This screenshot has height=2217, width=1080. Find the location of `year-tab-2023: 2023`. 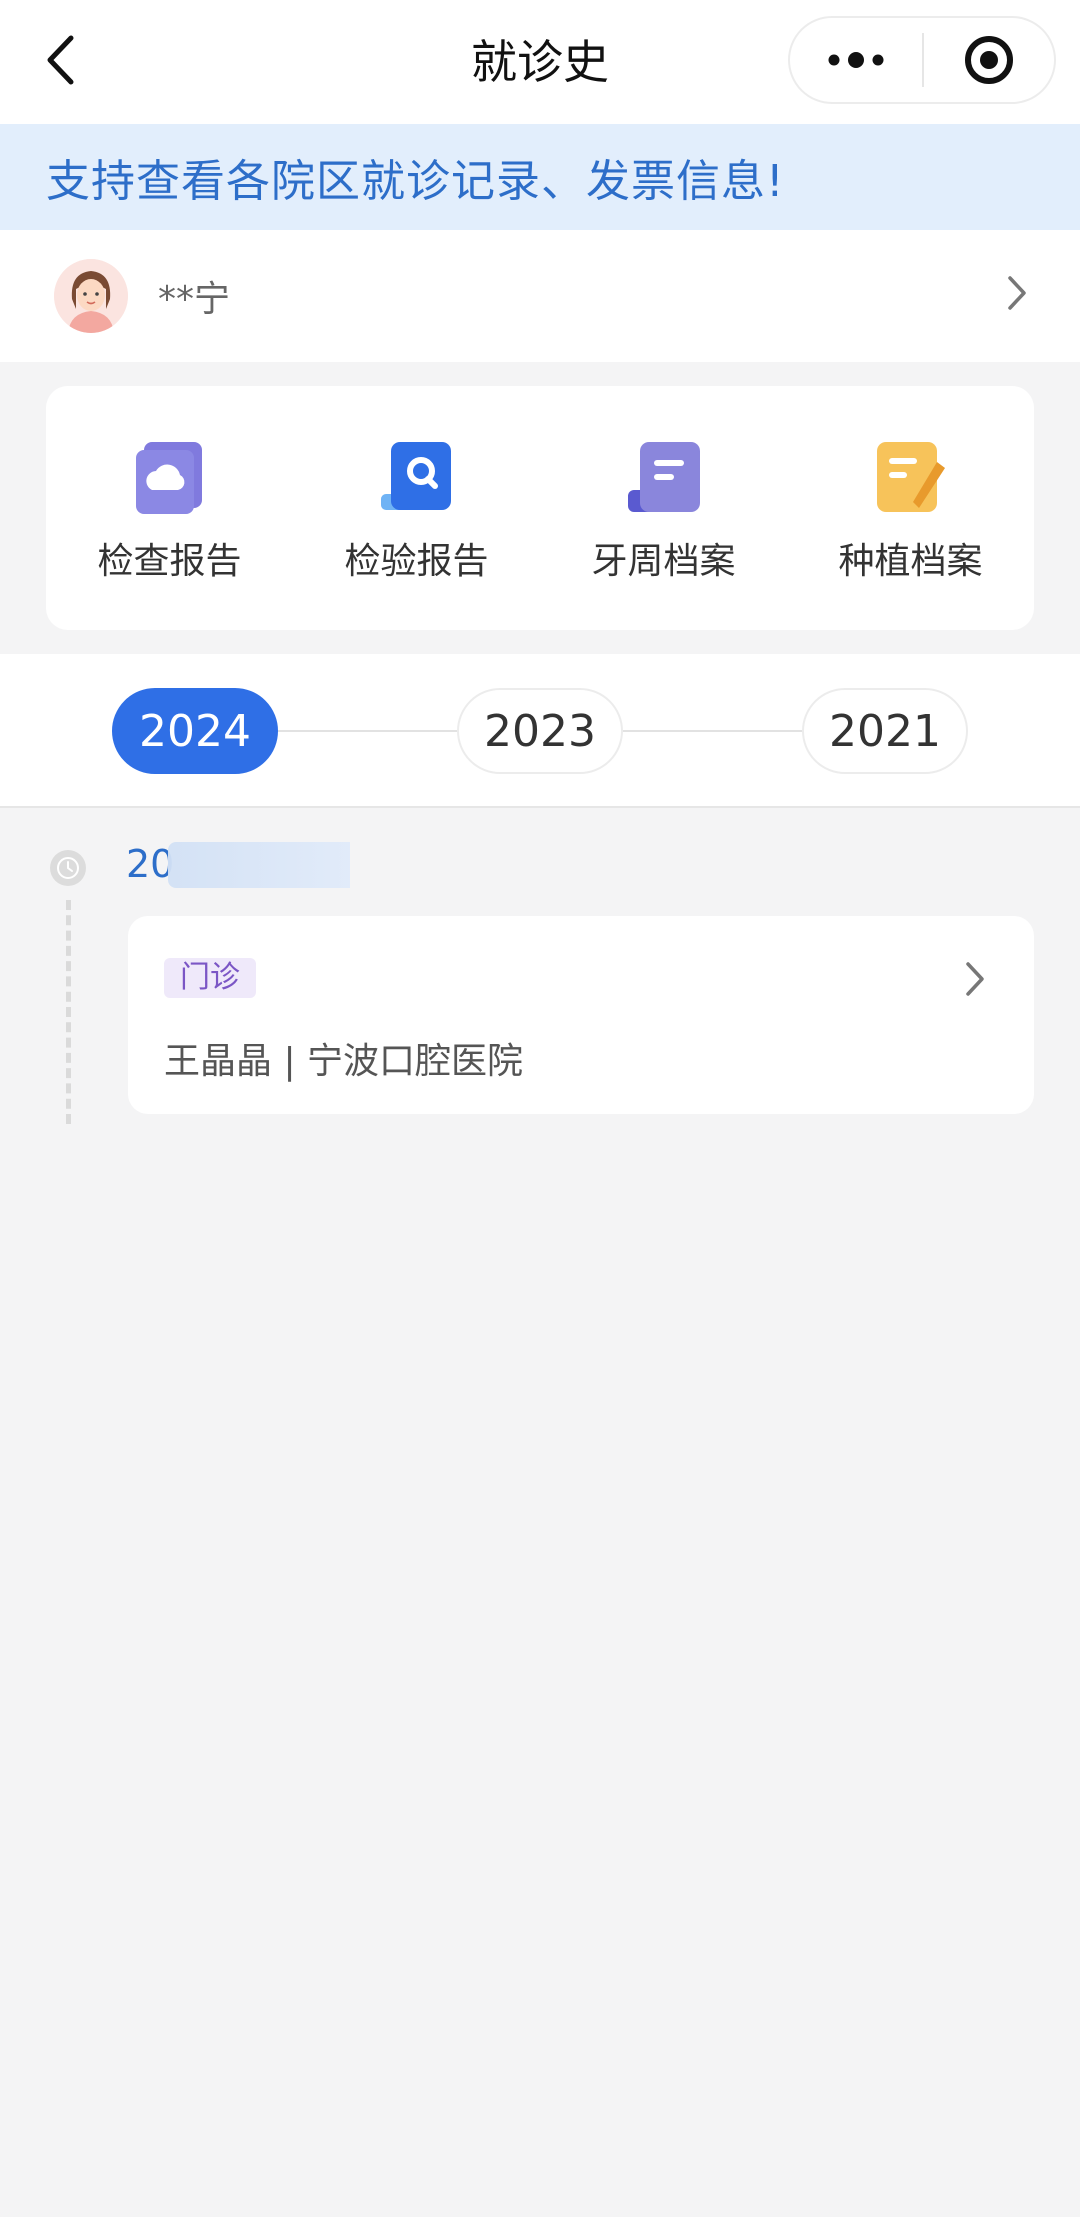

year-tab-2023: 2023 is located at coordinates (540, 731).